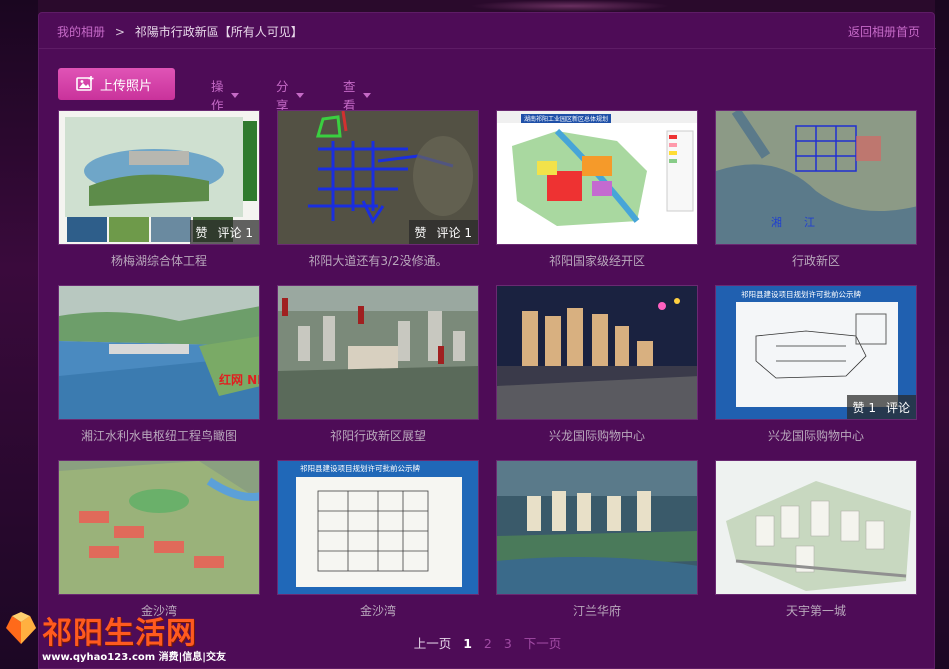 The height and width of the screenshot is (669, 949). I want to click on image-upload-icon, so click(85, 83).